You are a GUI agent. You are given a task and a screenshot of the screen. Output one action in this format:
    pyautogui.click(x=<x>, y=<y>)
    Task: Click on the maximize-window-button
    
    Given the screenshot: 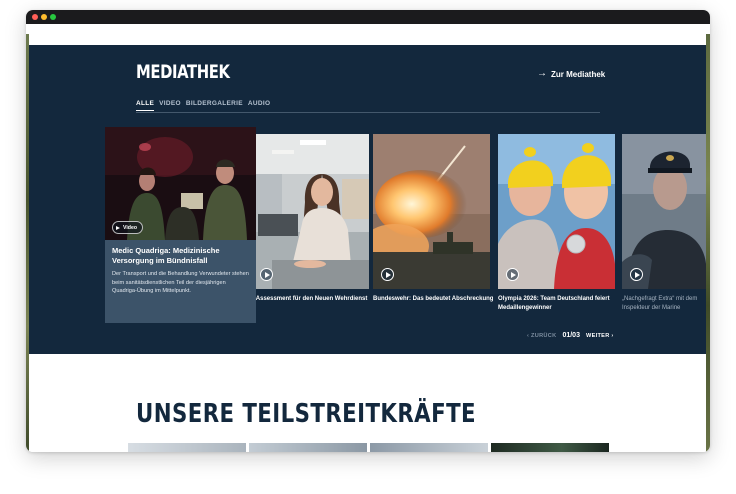 What is the action you would take?
    pyautogui.click(x=53, y=17)
    